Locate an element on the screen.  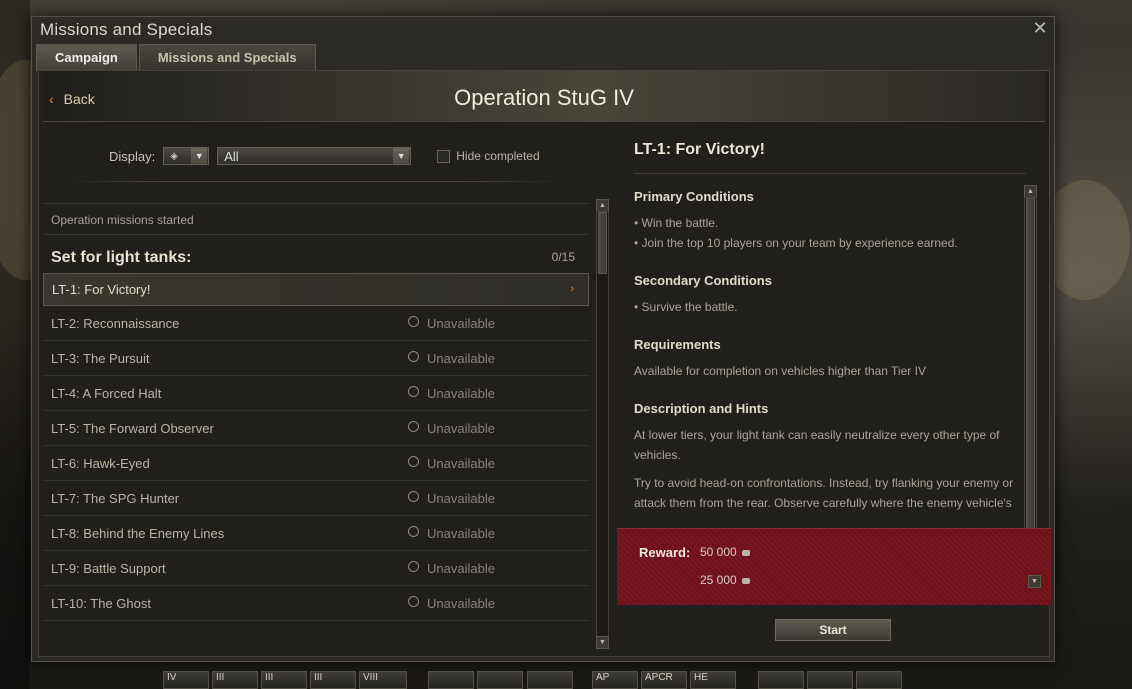
mission-filter-value: All is located at coordinates (231, 156).